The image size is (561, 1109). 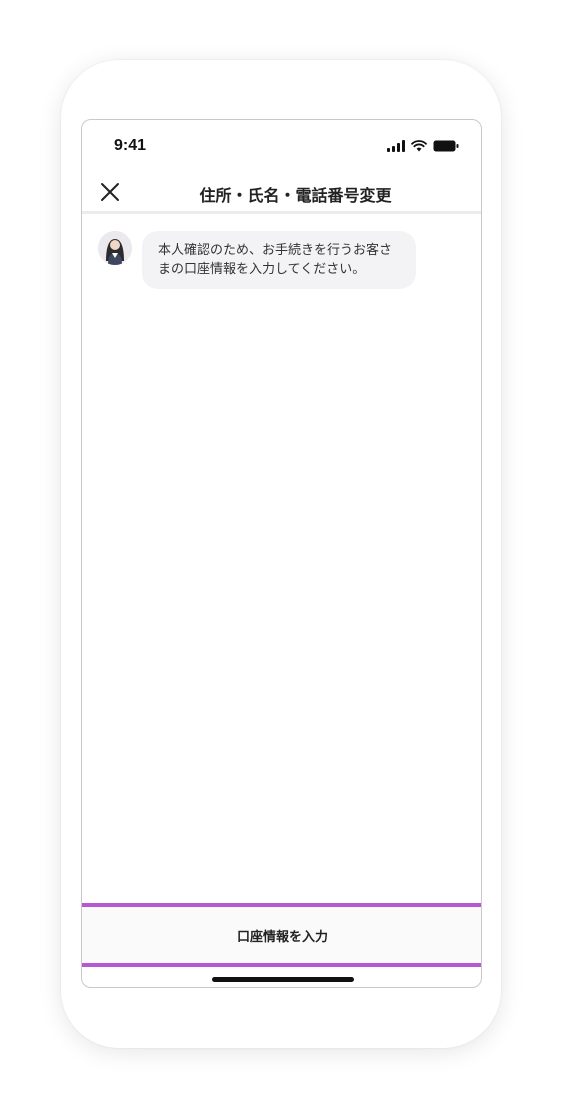 I want to click on status-time: 9:41, so click(x=130, y=145).